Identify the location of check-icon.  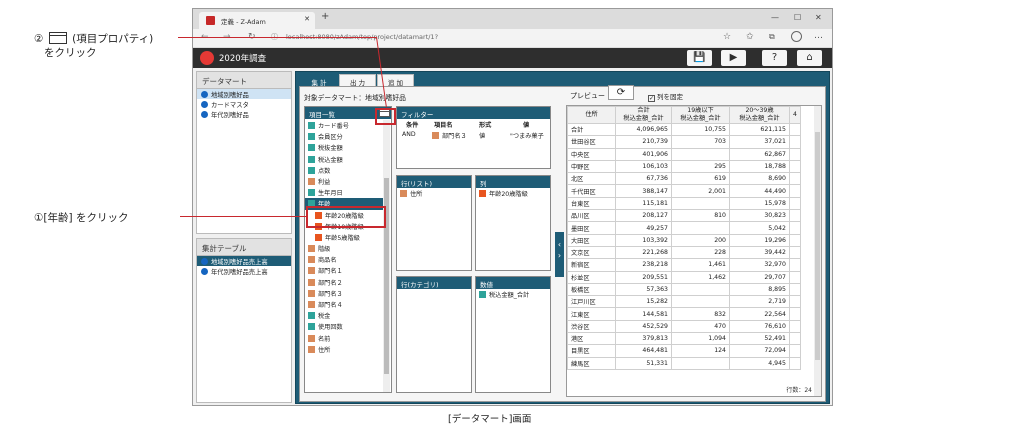
(204, 261).